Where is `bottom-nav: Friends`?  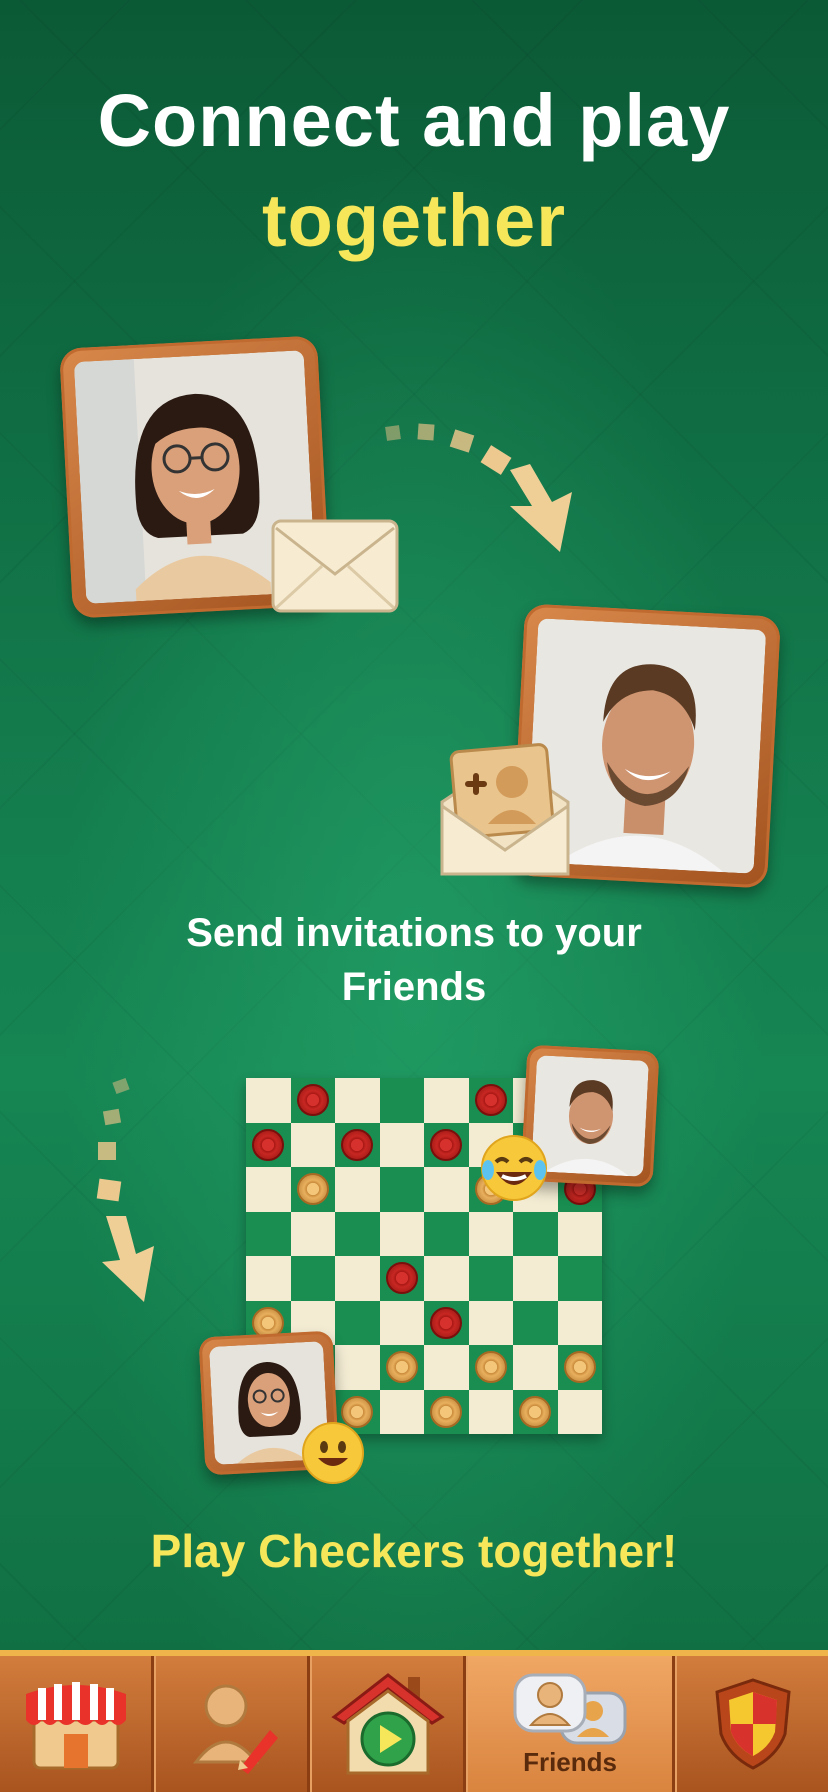
bottom-nav: Friends is located at coordinates (414, 1721).